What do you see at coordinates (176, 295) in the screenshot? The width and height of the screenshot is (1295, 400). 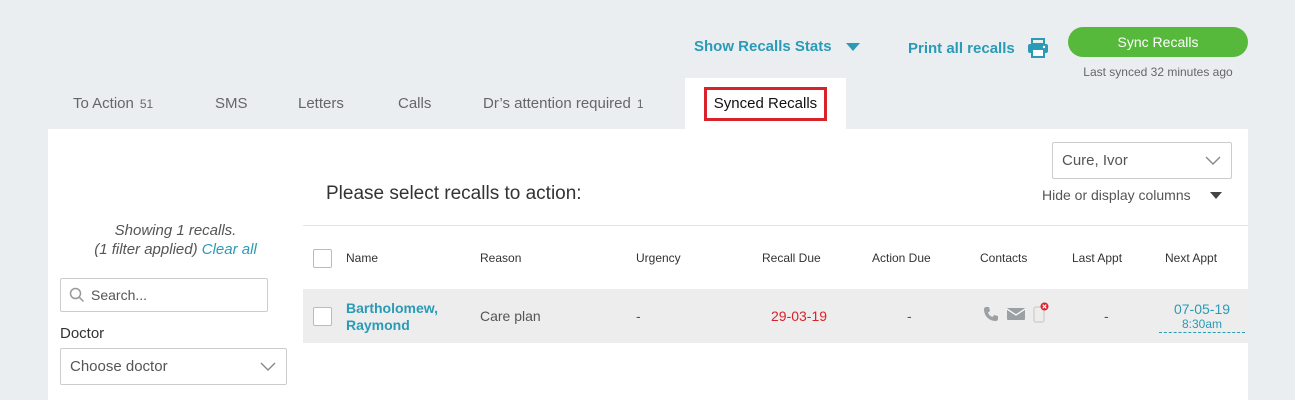 I see `search-input` at bounding box center [176, 295].